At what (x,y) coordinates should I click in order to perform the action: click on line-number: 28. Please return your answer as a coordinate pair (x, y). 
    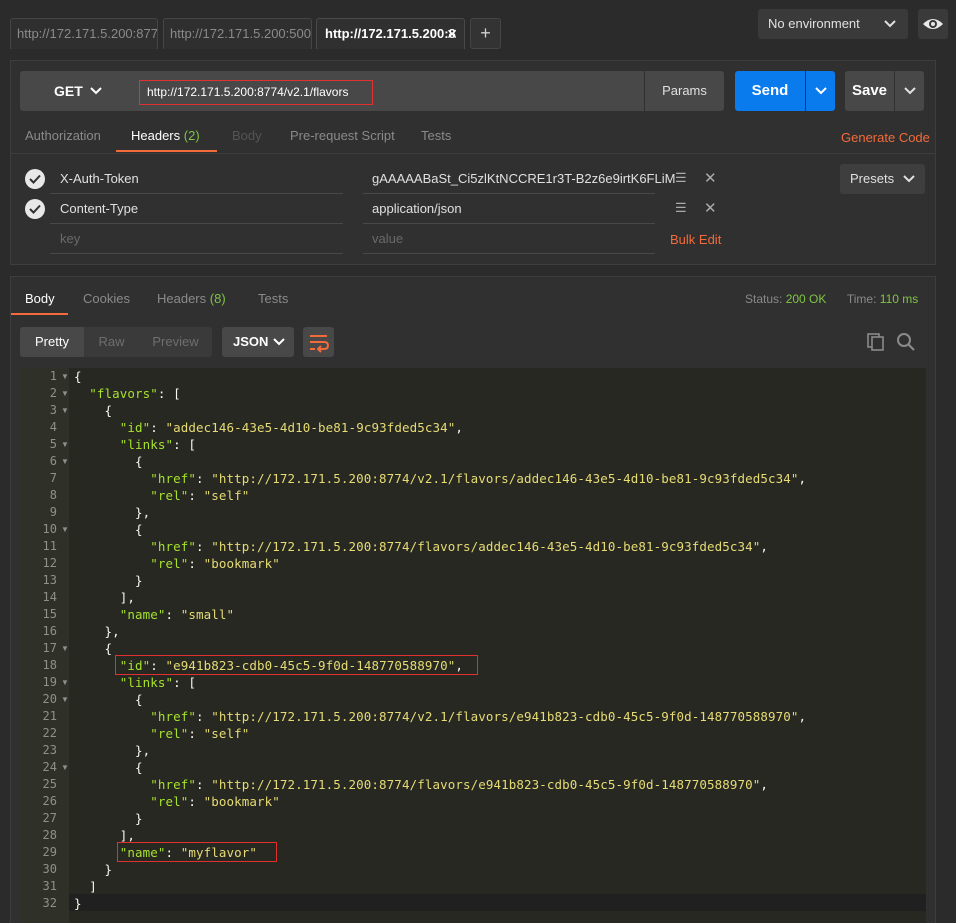
    Looking at the image, I should click on (49, 835).